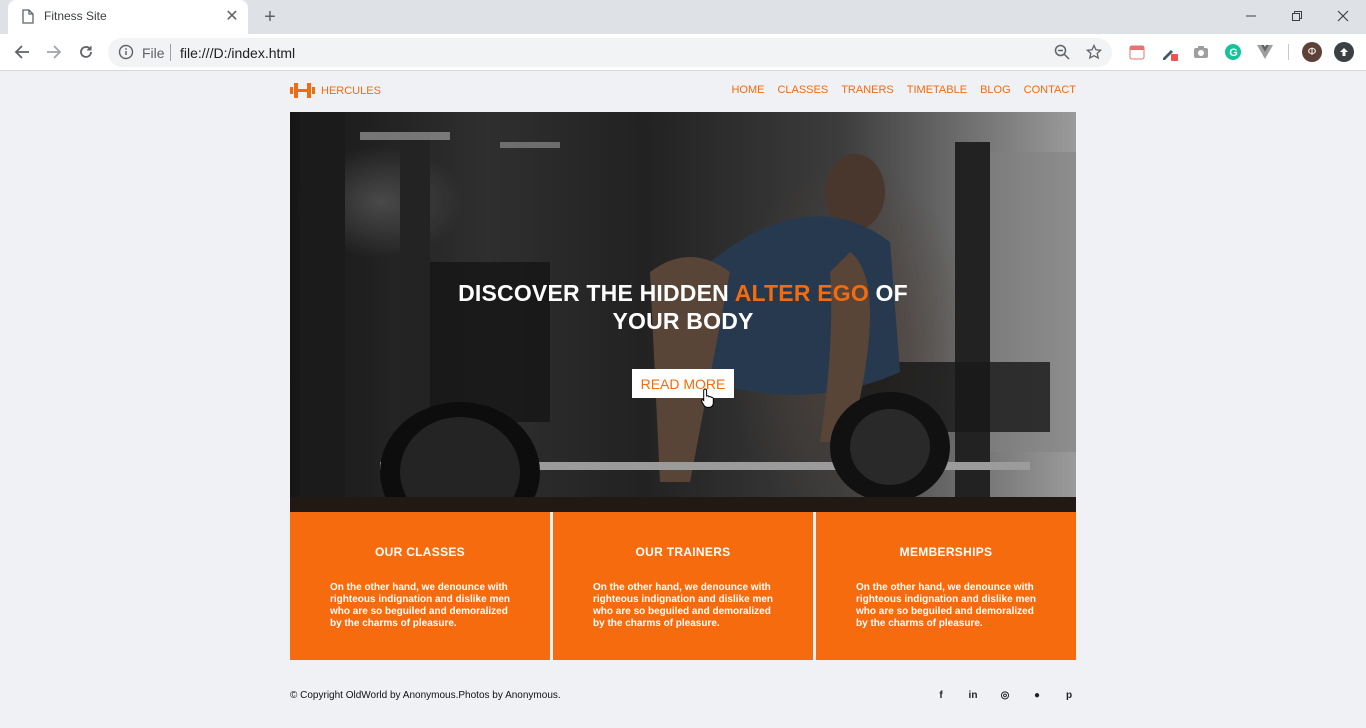 This screenshot has width=1366, height=728. What do you see at coordinates (946, 552) in the screenshot?
I see `feature-title: MEMBERSHIPS` at bounding box center [946, 552].